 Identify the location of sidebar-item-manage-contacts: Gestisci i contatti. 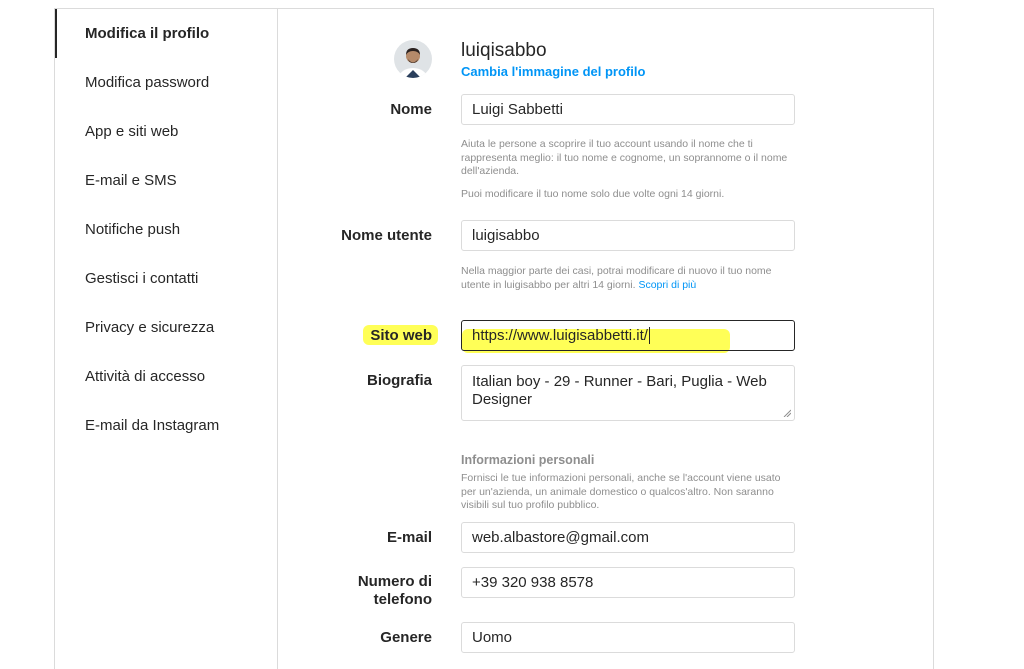
(166, 278).